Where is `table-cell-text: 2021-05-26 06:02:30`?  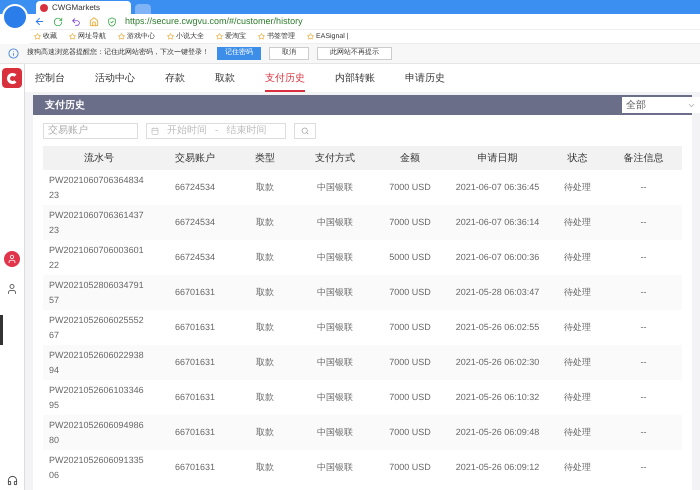
table-cell-text: 2021-05-26 06:02:30 is located at coordinates (498, 362).